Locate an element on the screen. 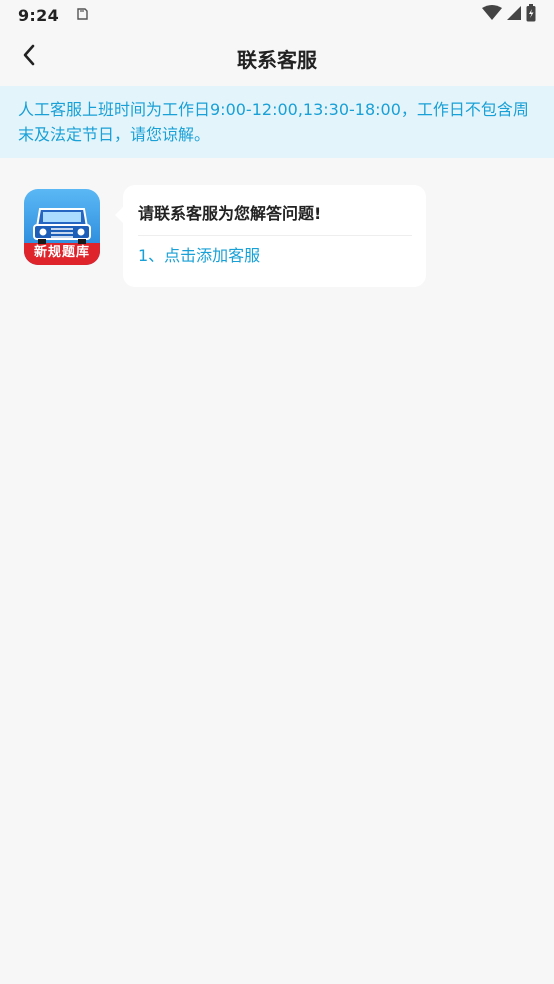 This screenshot has height=984, width=554. message-bubble: 请联系客服为您解答问题! 1、点击添加客服 is located at coordinates (270, 236).